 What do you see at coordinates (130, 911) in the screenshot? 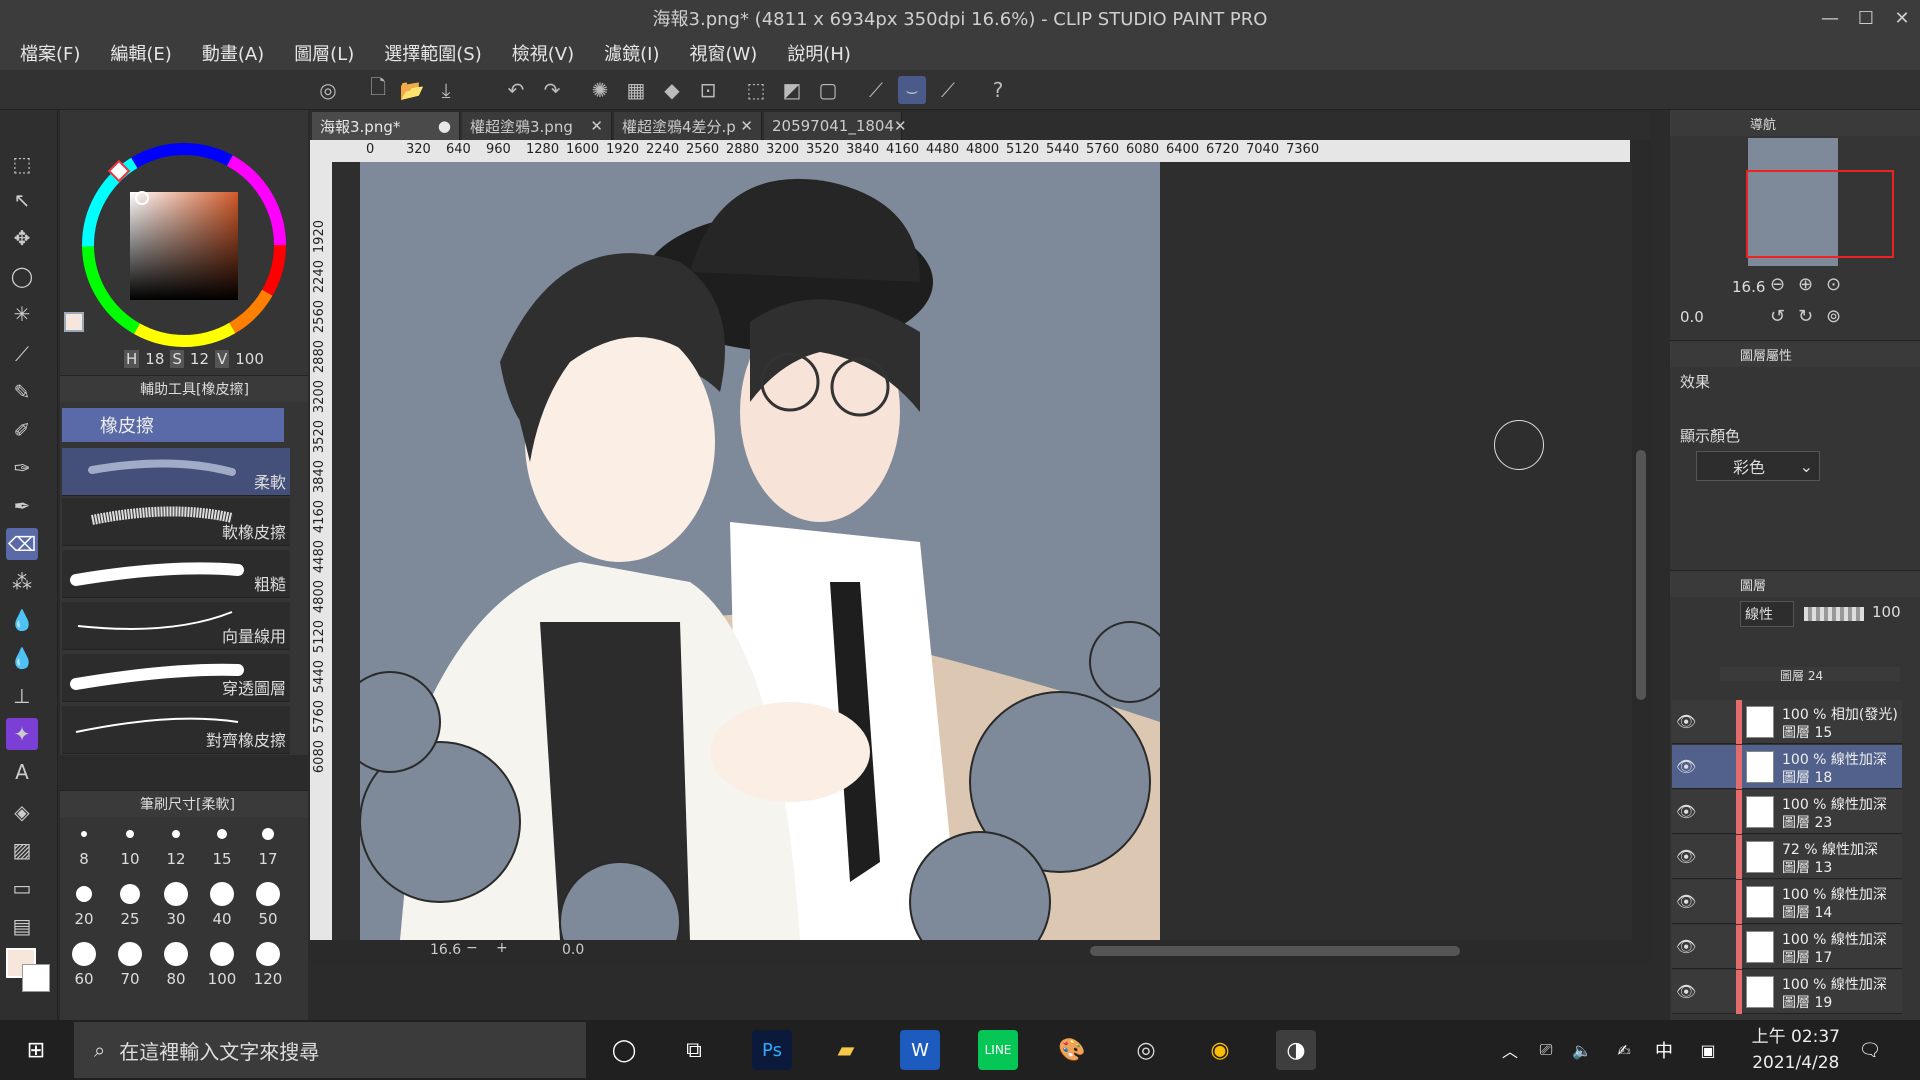
I see `brush-size-option: 25` at bounding box center [130, 911].